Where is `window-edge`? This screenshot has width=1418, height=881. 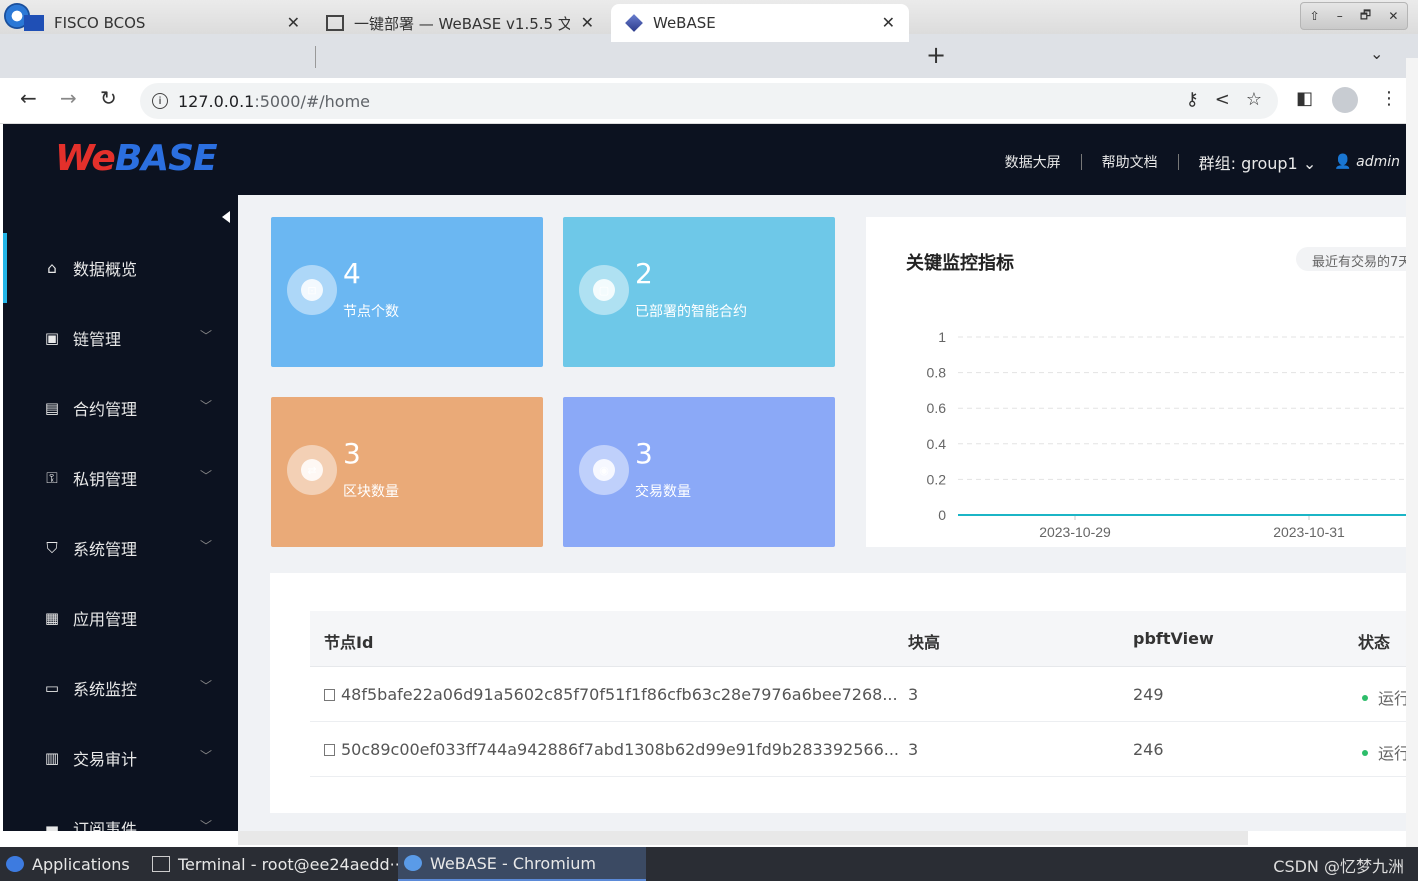 window-edge is located at coordinates (1412, 453).